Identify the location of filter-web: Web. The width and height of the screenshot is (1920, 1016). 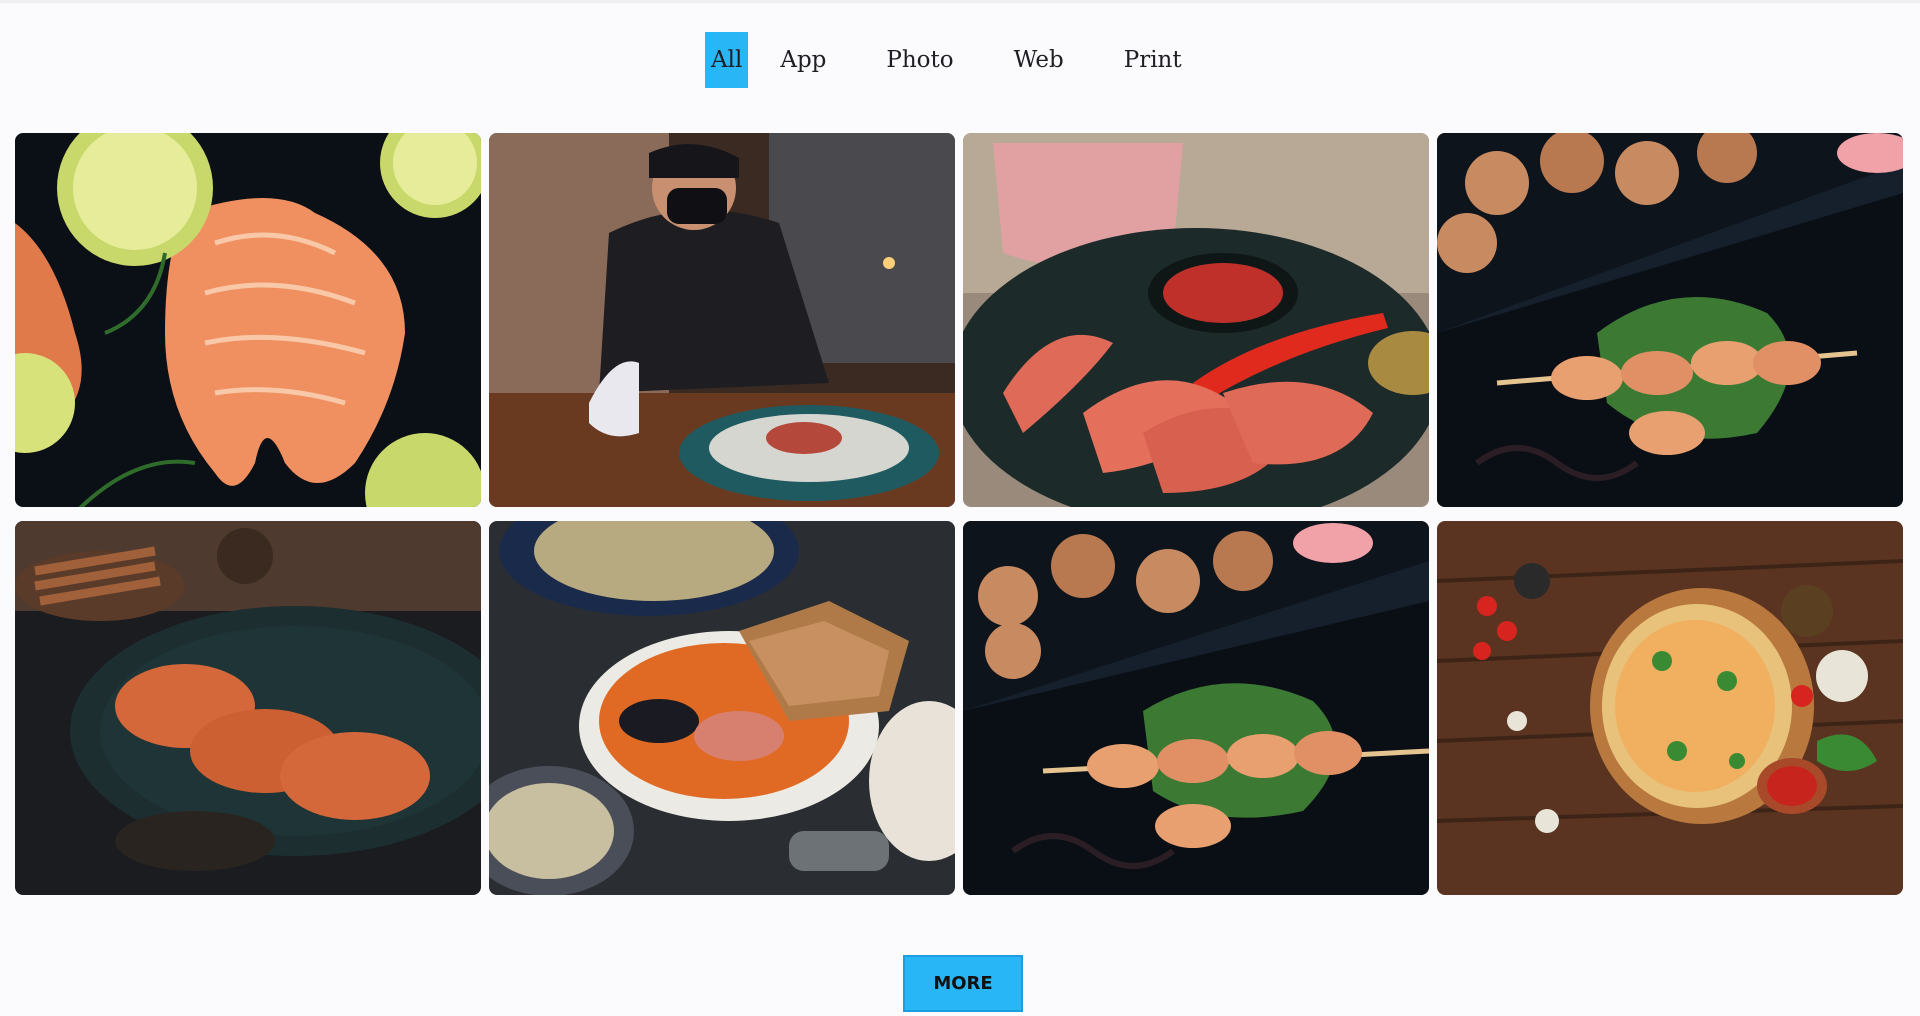
(1039, 60).